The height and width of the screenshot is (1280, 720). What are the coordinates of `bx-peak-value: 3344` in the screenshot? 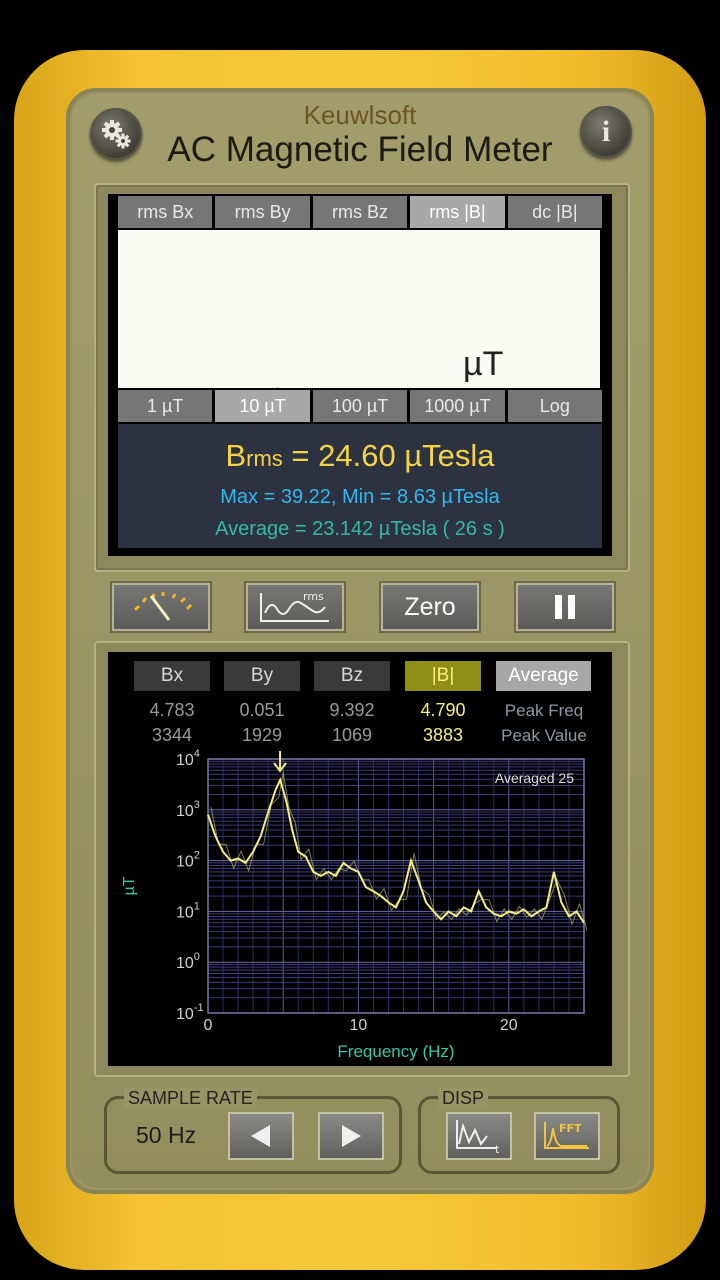 It's located at (172, 735).